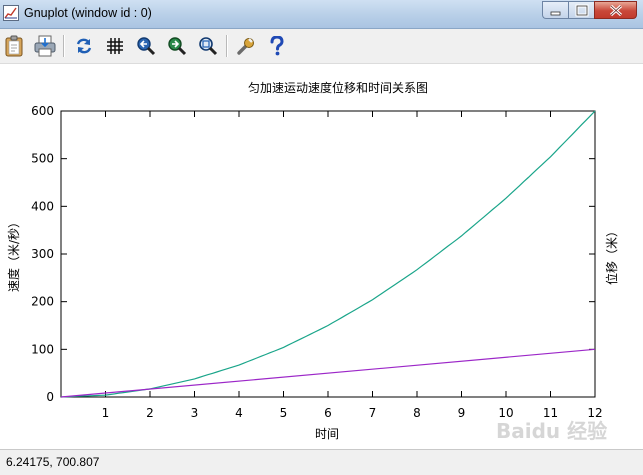 This screenshot has height=475, width=643. Describe the element at coordinates (146, 46) in the screenshot. I see `zoom-back-icon` at that location.